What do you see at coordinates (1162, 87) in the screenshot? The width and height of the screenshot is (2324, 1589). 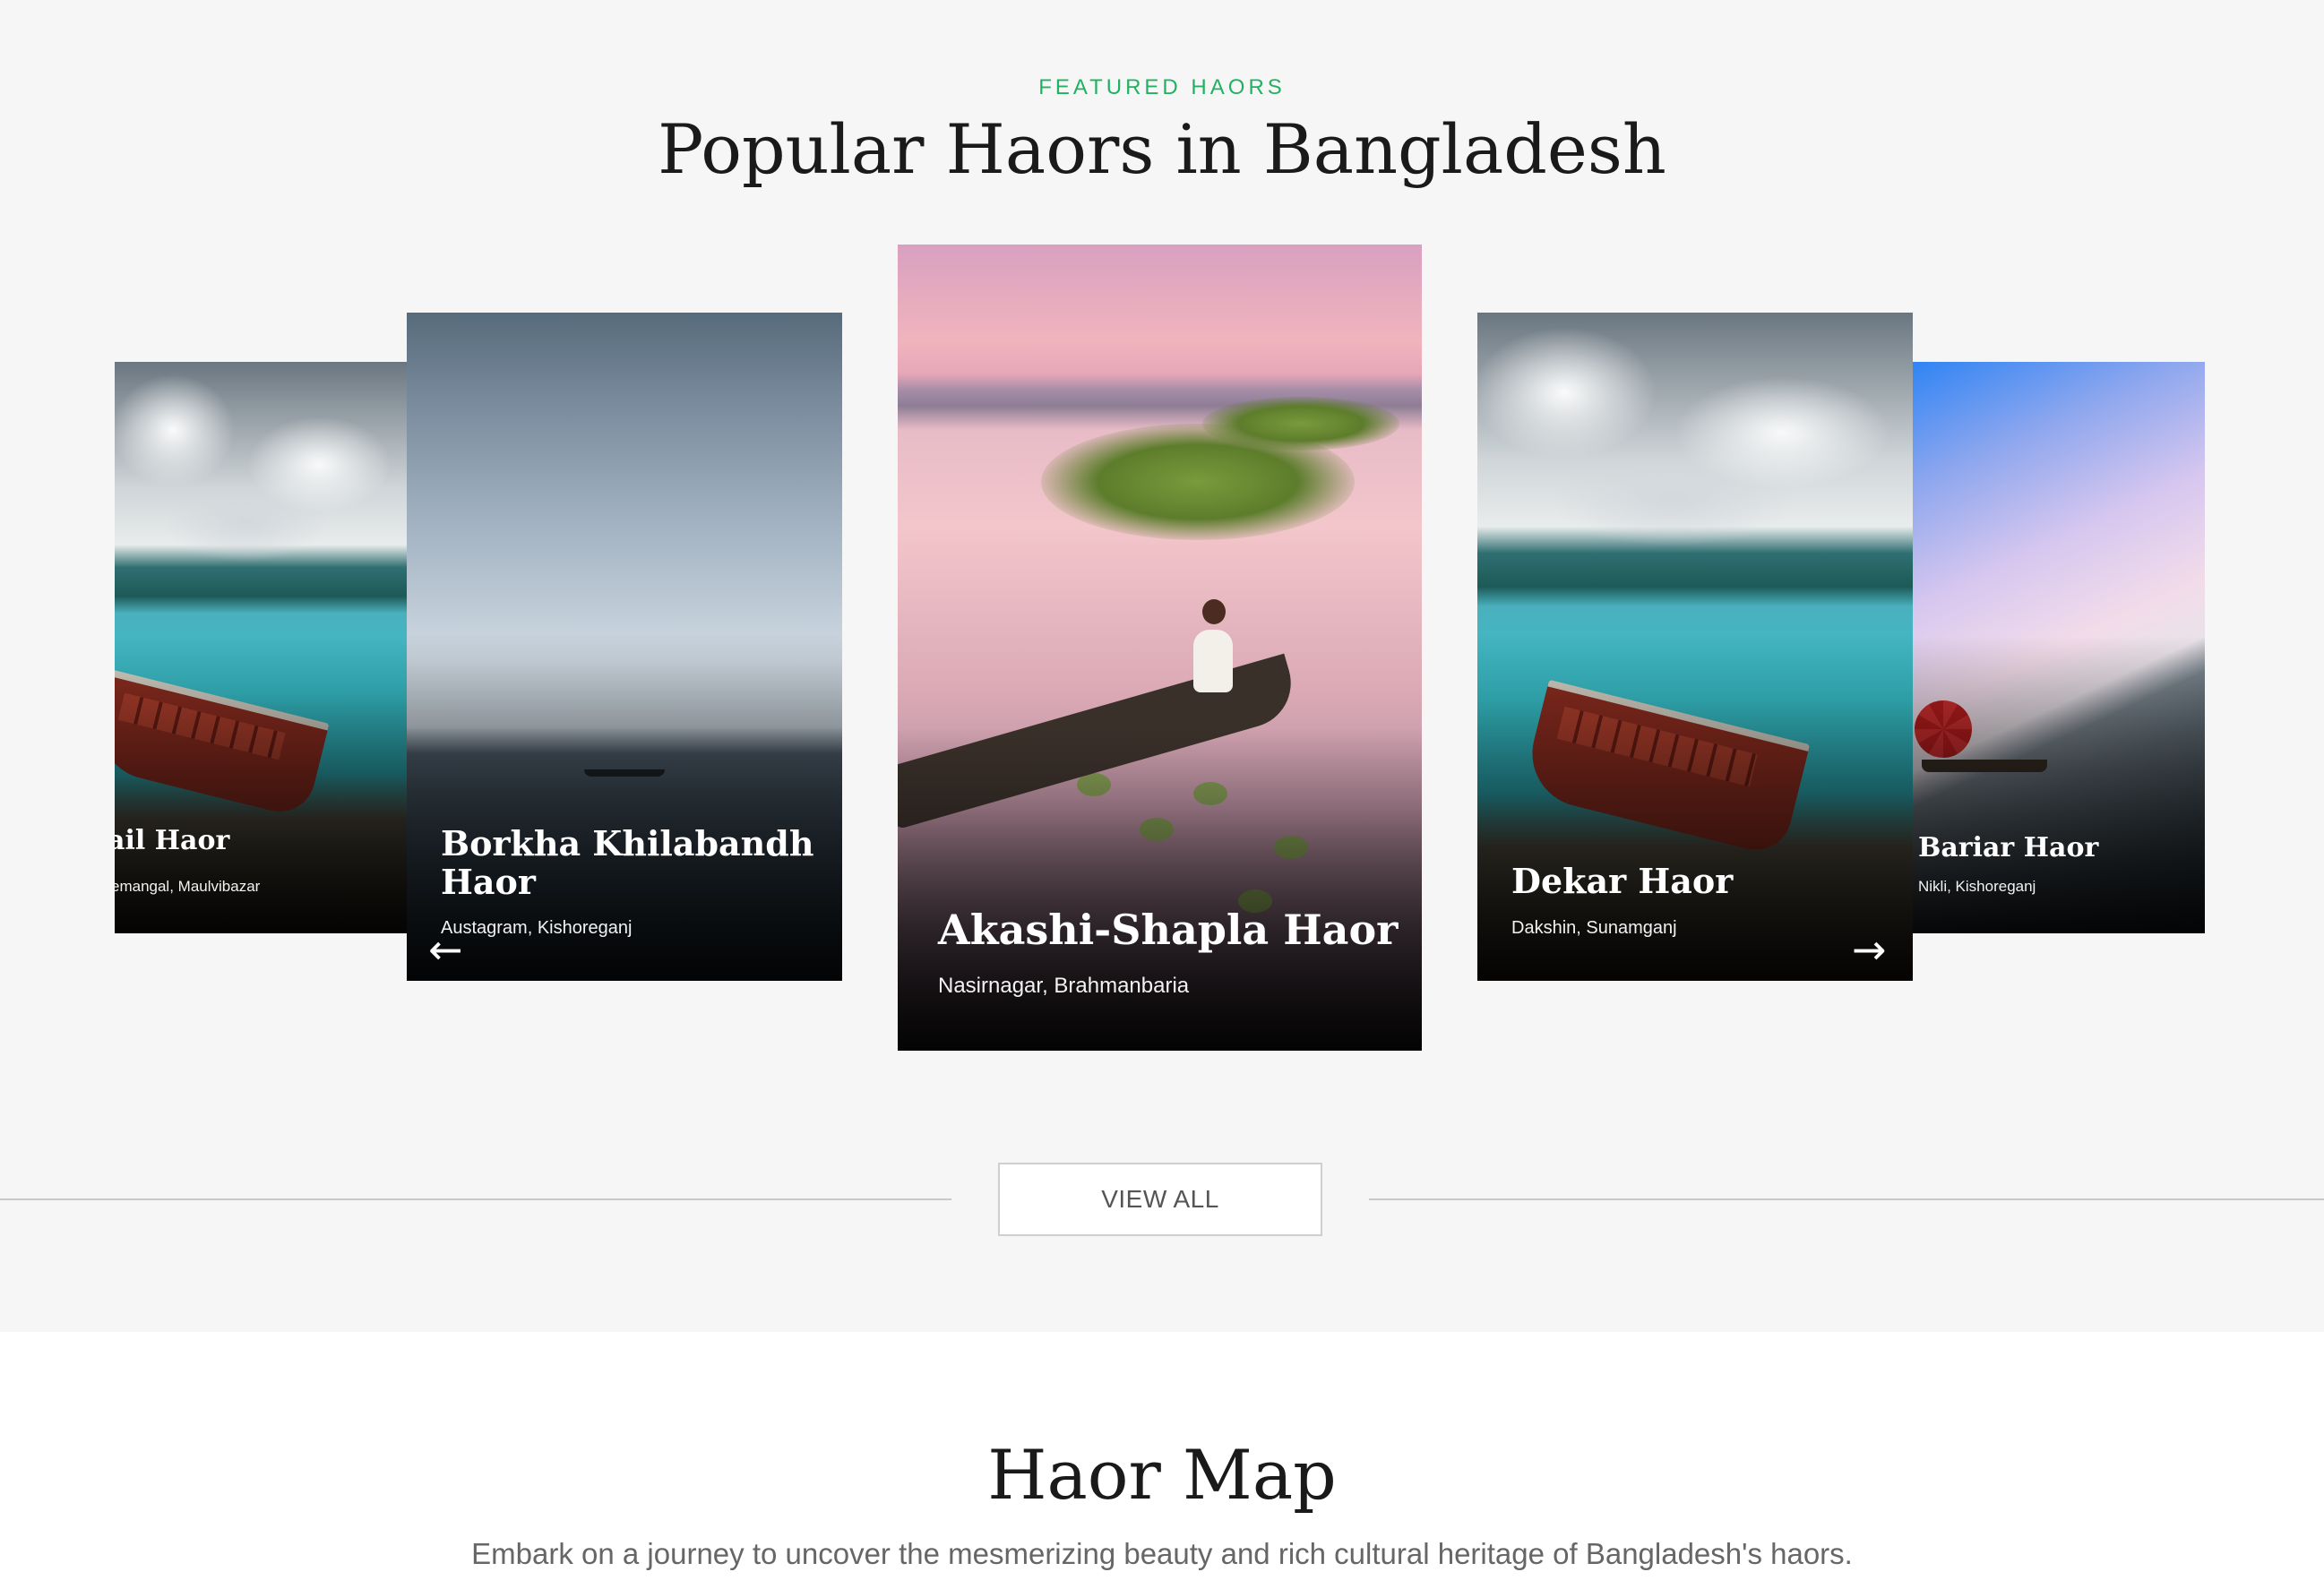 I see `section-eyebrow: FEATURED HAORS` at bounding box center [1162, 87].